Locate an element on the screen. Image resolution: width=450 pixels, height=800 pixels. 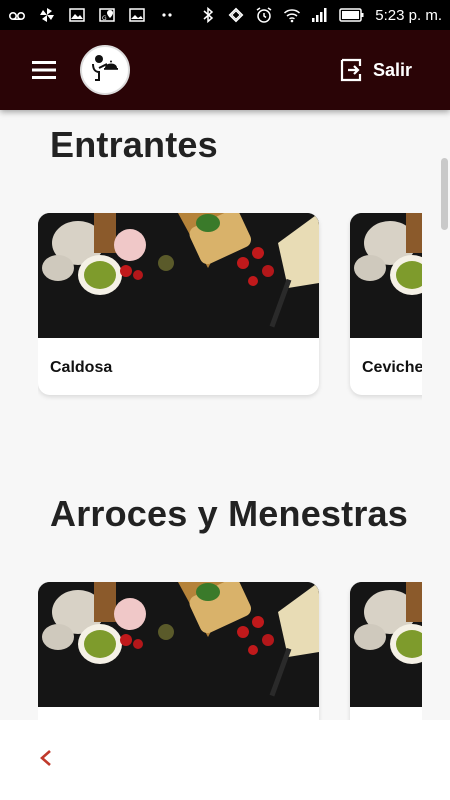
status-bar: G 5:23 p. m. is located at coordinates (225, 15).